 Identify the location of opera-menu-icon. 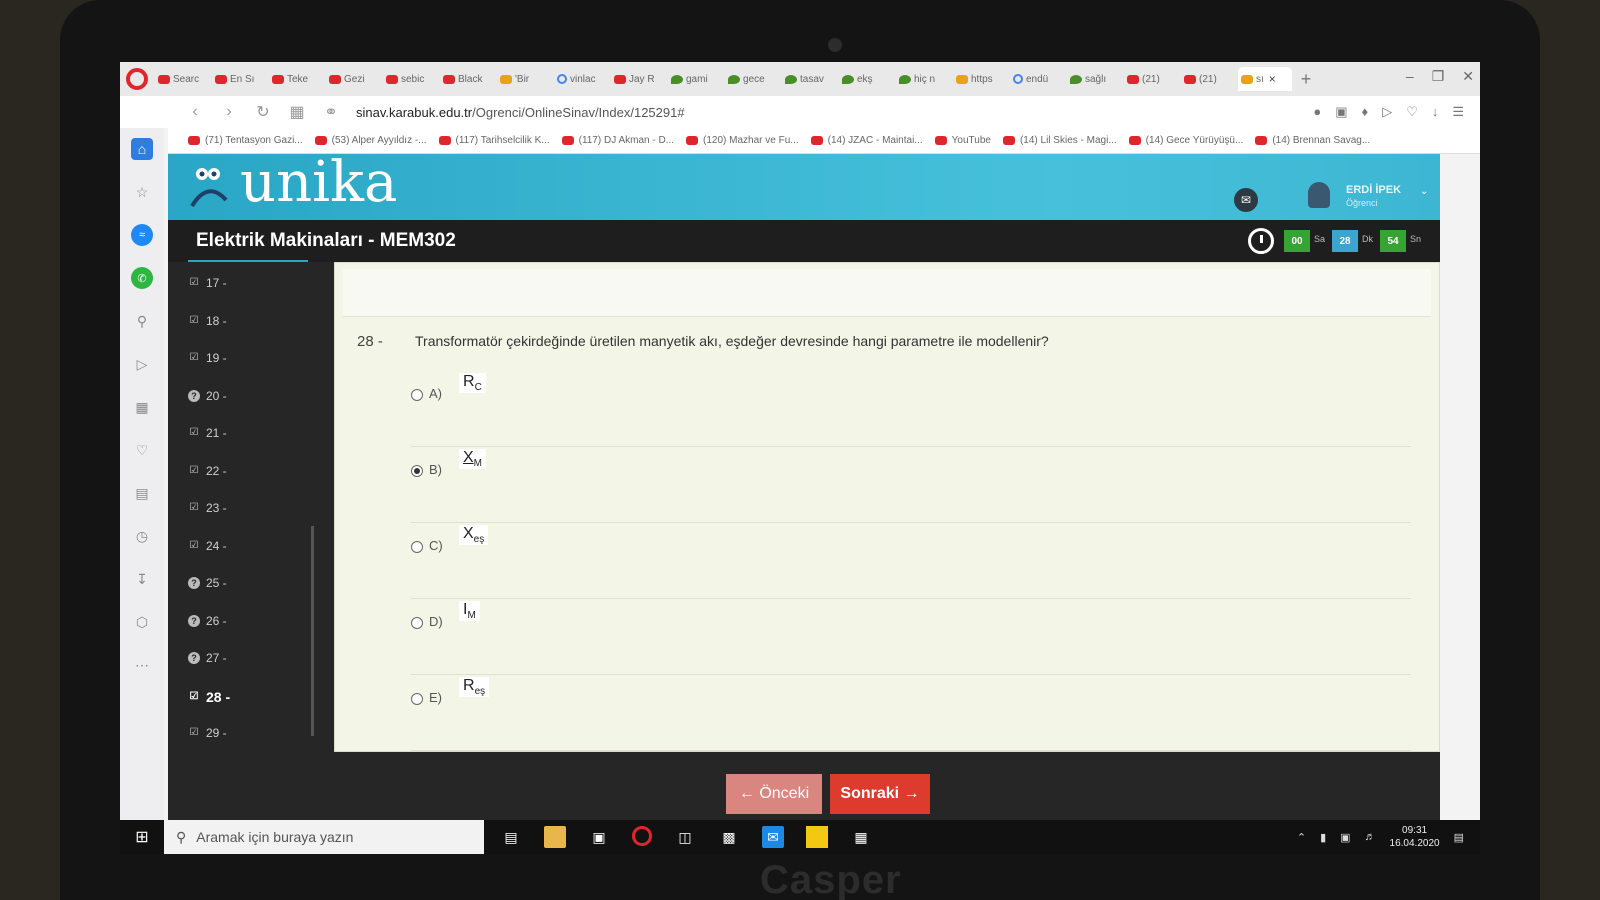
(137, 79).